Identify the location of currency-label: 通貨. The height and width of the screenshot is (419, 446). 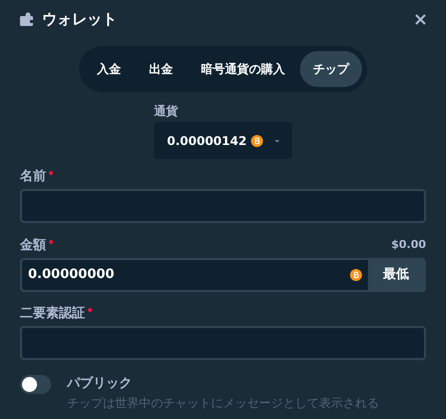
(166, 111).